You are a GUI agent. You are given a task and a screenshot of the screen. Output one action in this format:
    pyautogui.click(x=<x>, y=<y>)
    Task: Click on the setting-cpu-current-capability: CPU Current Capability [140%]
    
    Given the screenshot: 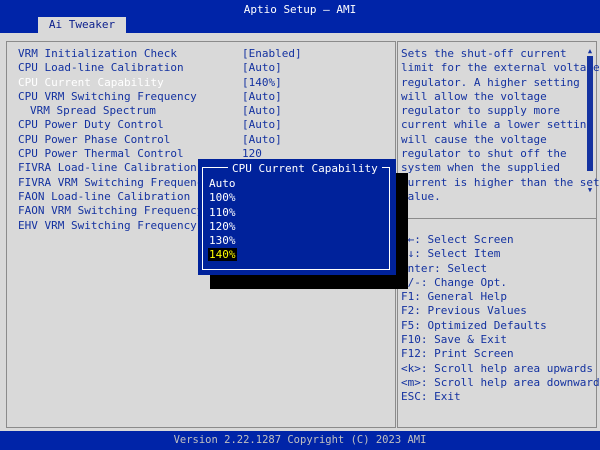 What is the action you would take?
    pyautogui.click(x=203, y=83)
    